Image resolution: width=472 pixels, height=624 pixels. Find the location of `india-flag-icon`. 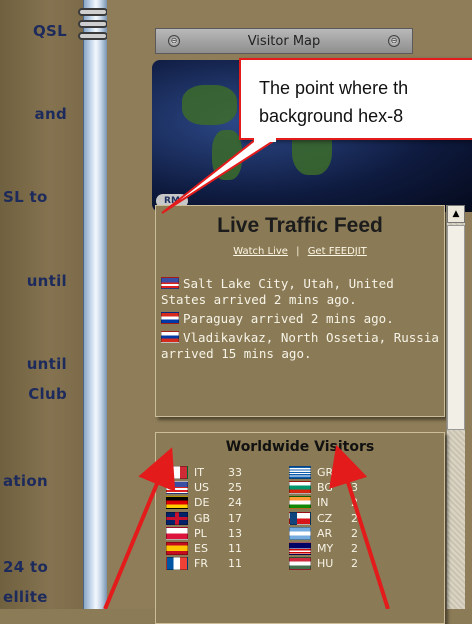

india-flag-icon is located at coordinates (300, 503).